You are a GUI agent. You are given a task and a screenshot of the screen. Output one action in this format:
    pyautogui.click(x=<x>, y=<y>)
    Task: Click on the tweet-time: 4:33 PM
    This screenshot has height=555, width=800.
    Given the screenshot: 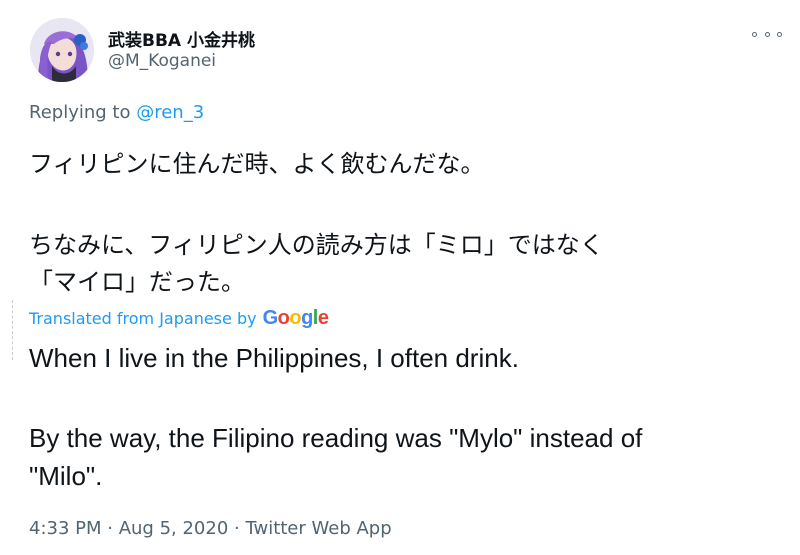 What is the action you would take?
    pyautogui.click(x=65, y=528)
    